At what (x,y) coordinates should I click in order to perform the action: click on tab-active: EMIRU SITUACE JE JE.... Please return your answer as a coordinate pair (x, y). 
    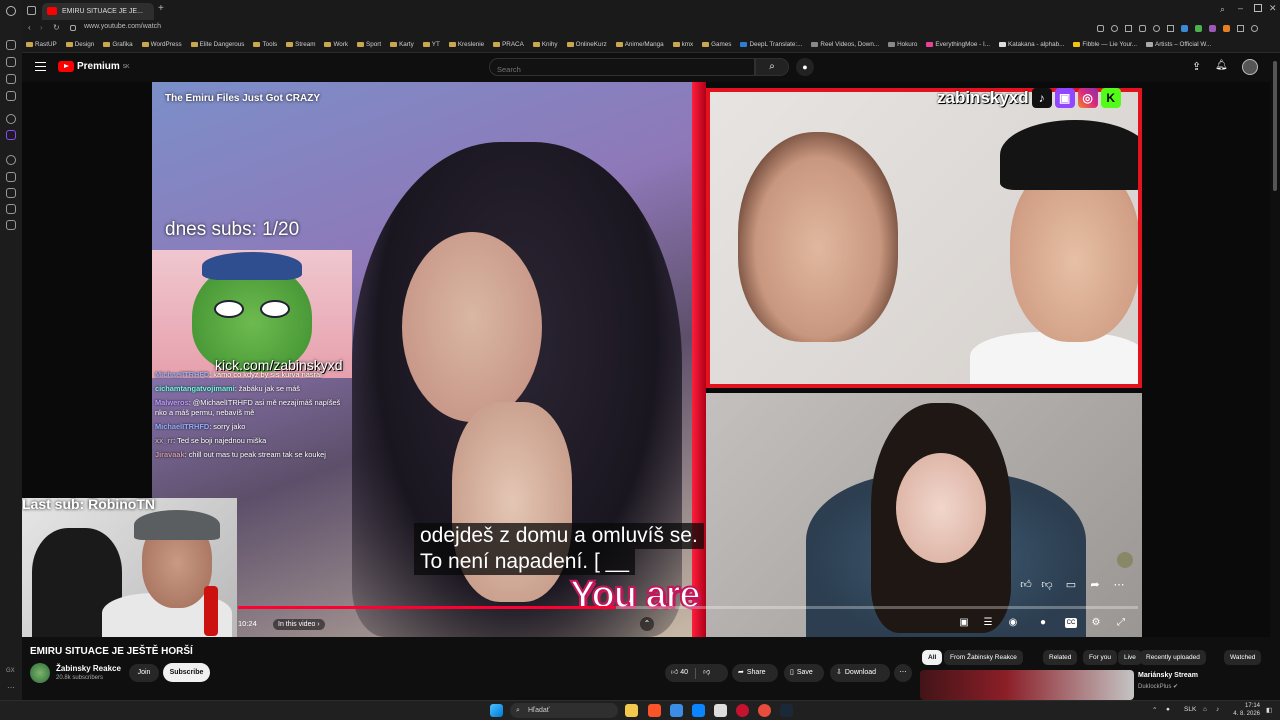
    Looking at the image, I should click on (98, 11).